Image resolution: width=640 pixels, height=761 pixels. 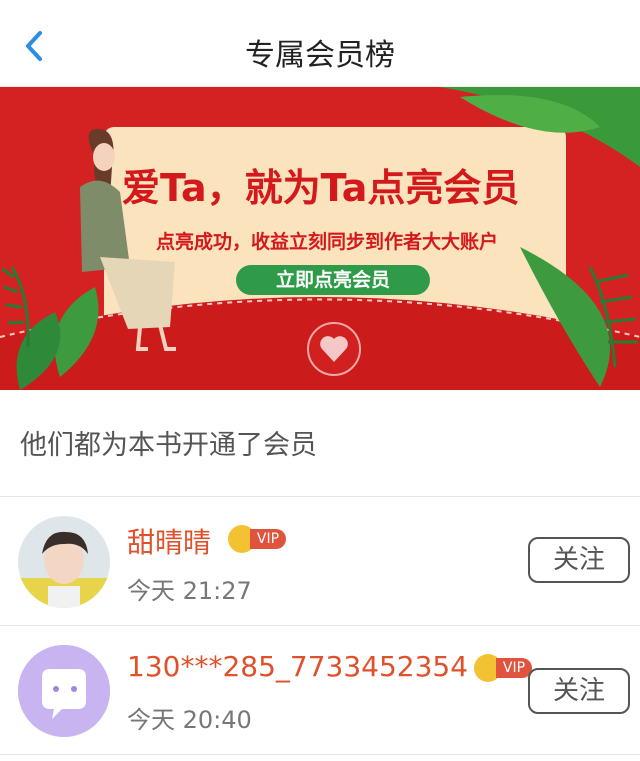 I want to click on user-photo-icon, so click(x=64, y=562).